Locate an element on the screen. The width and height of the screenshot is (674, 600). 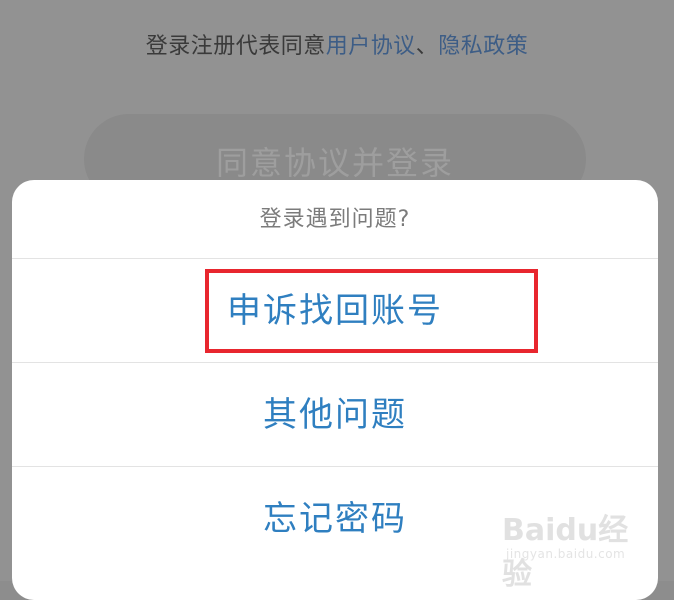
option-label: 忘记密码 is located at coordinates (335, 519).